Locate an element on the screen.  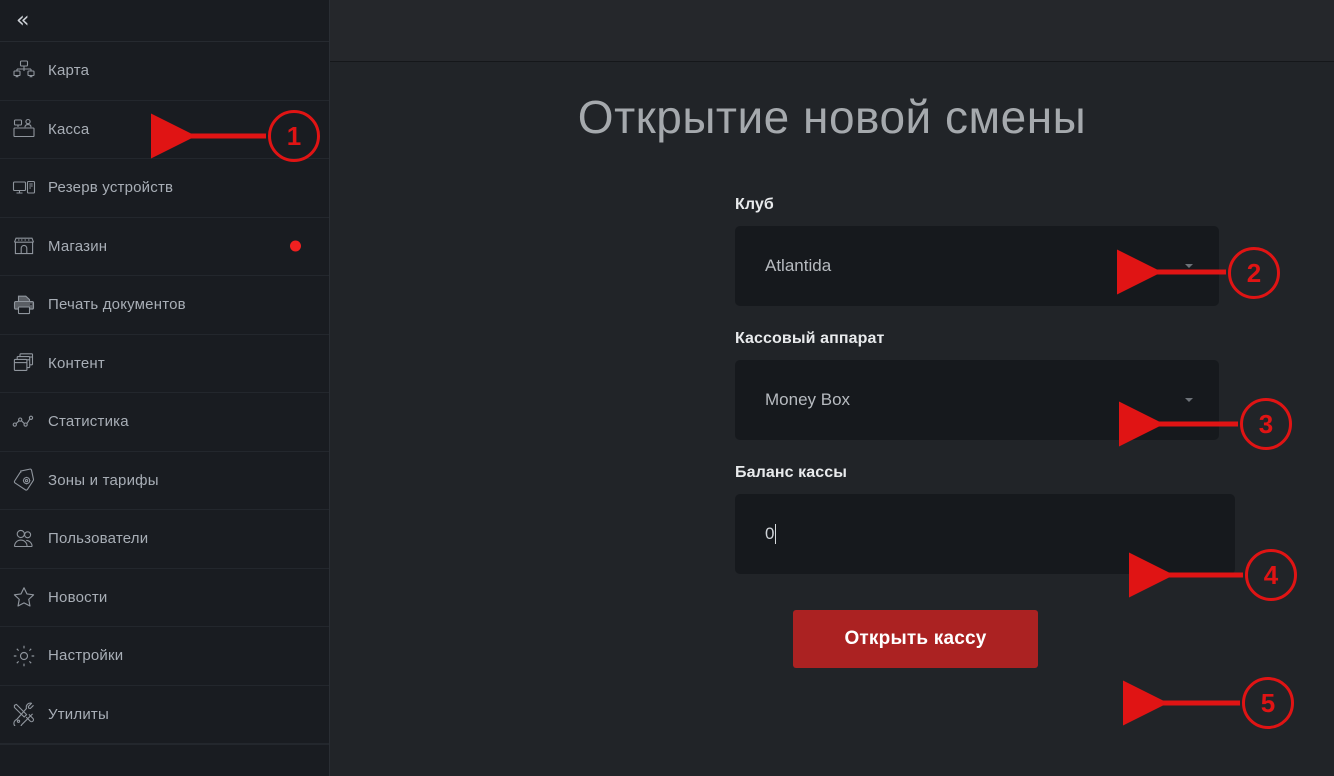
sidebar-item-label: Карта is located at coordinates (69, 71).